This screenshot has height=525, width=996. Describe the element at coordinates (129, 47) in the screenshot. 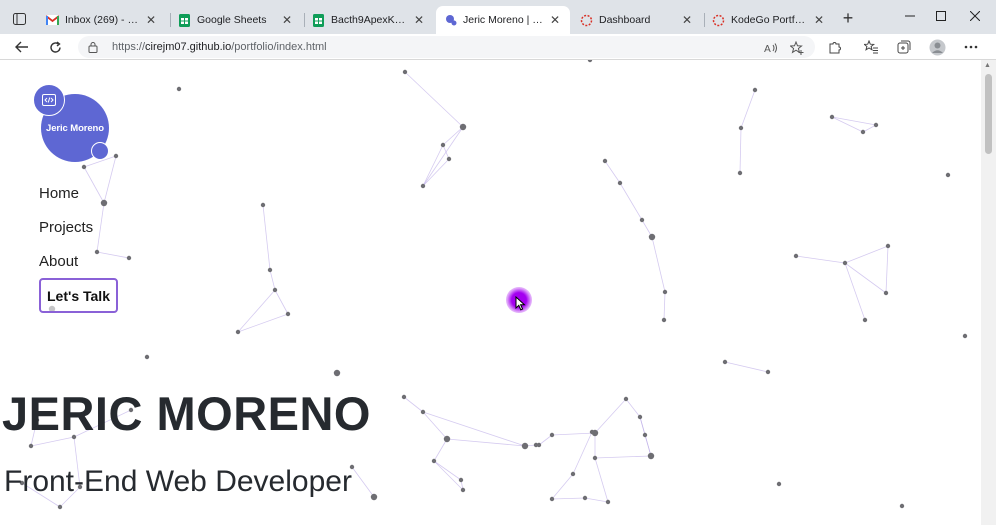

I see `url-scheme: https://` at that location.